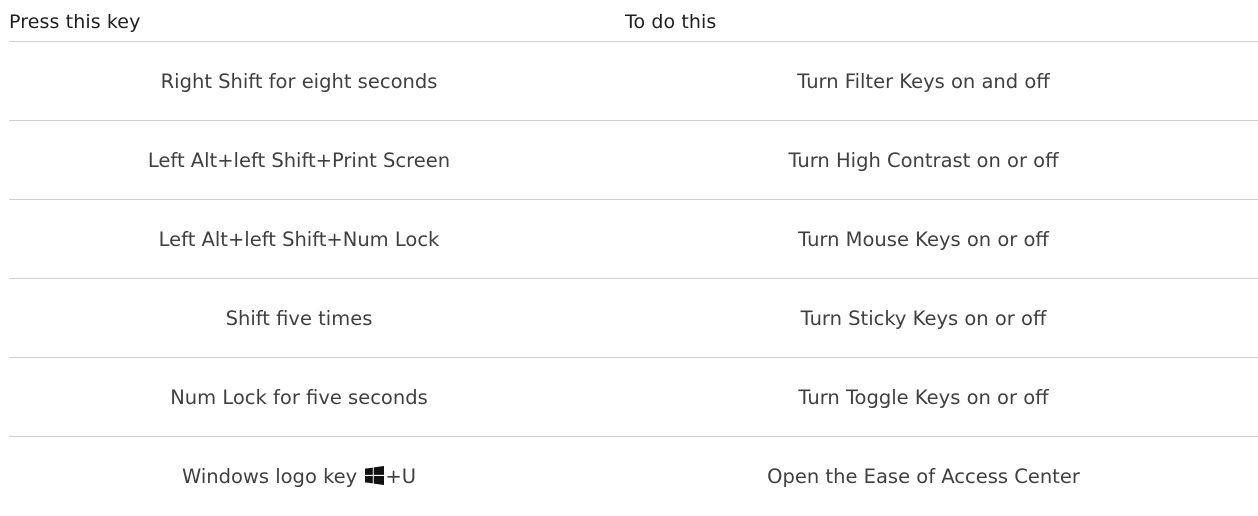  What do you see at coordinates (401, 476) in the screenshot?
I see `key-cell-suffix: +U` at bounding box center [401, 476].